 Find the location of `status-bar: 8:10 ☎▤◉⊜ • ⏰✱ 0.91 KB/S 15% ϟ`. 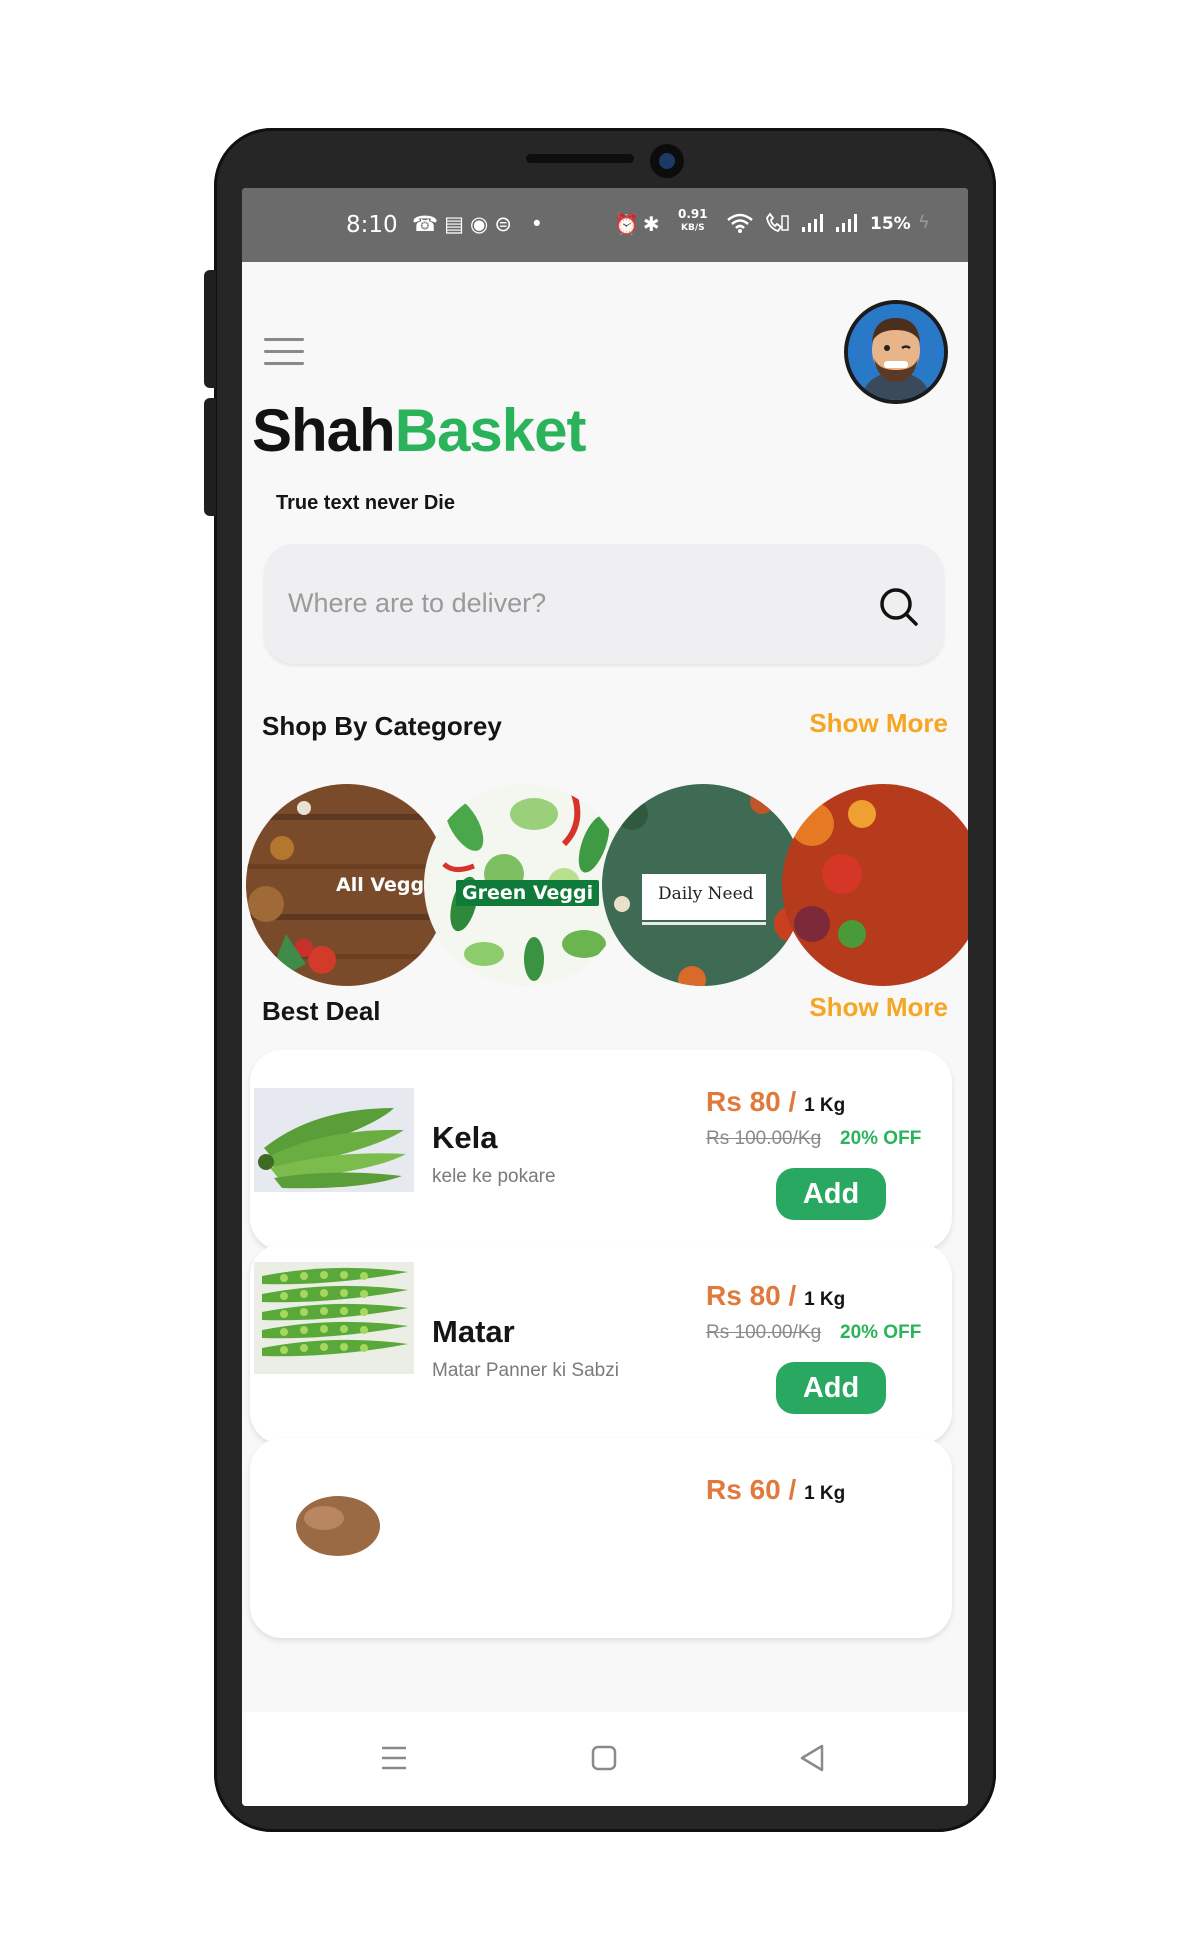

status-bar: 8:10 ☎▤◉⊜ • ⏰✱ 0.91 KB/S 15% ϟ is located at coordinates (605, 225).